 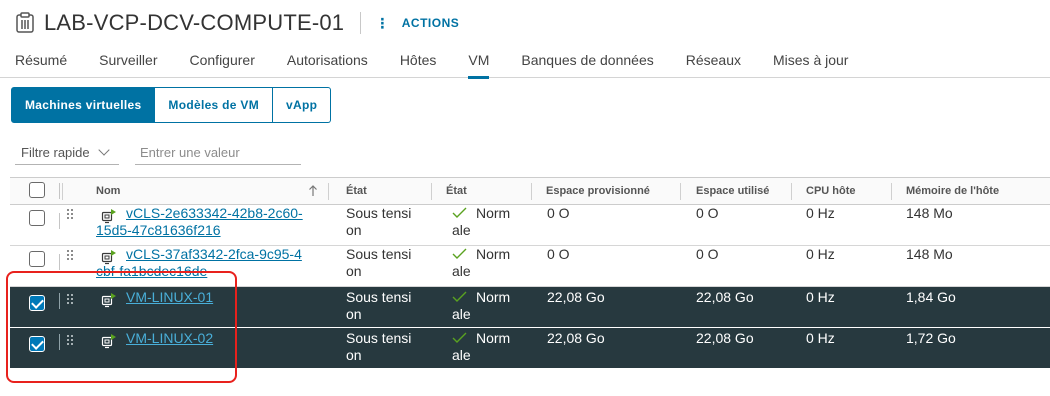 What do you see at coordinates (212, 297) in the screenshot?
I see `vm-name-link: VM-LINUX-01` at bounding box center [212, 297].